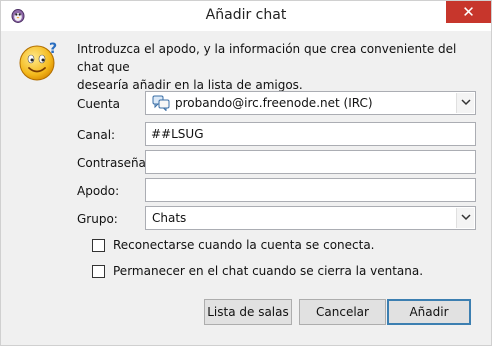  I want to click on persist-checkbox, so click(98, 271).